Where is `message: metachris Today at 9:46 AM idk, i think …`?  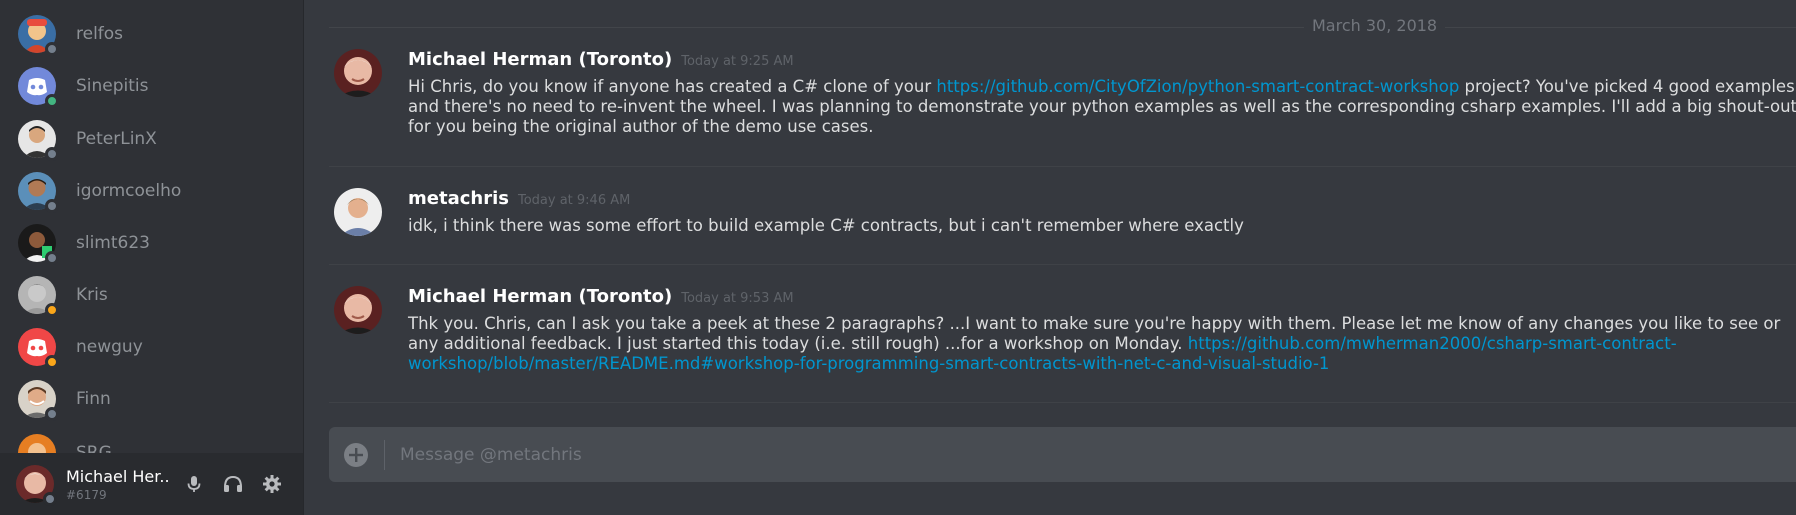 message: metachris Today at 9:46 AM idk, i think … is located at coordinates (1062, 218).